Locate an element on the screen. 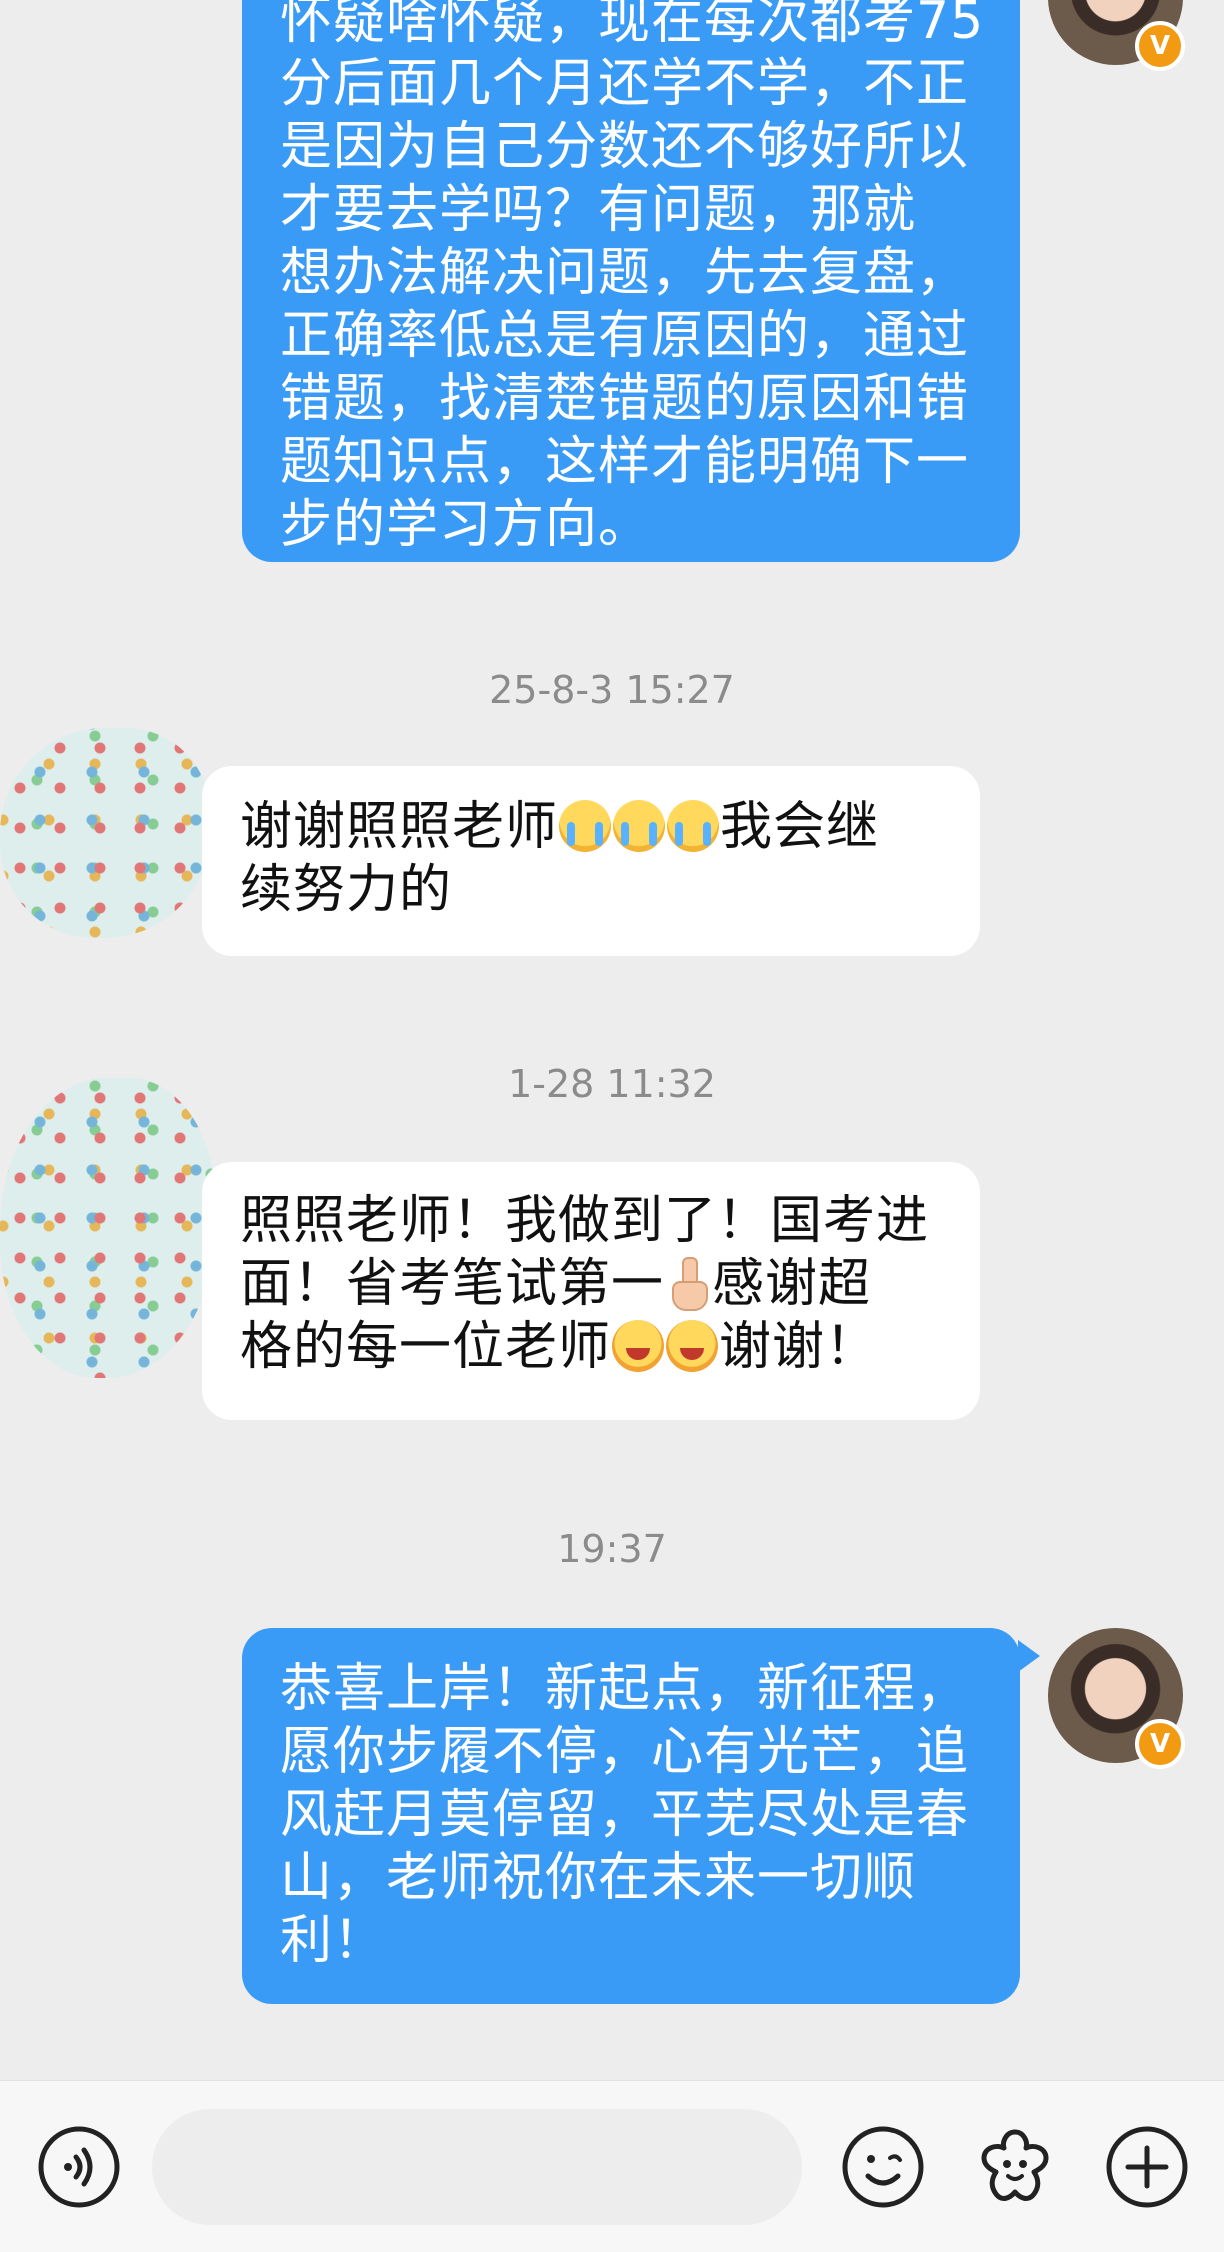 The height and width of the screenshot is (2252, 1224). message-input is located at coordinates (477, 2167).